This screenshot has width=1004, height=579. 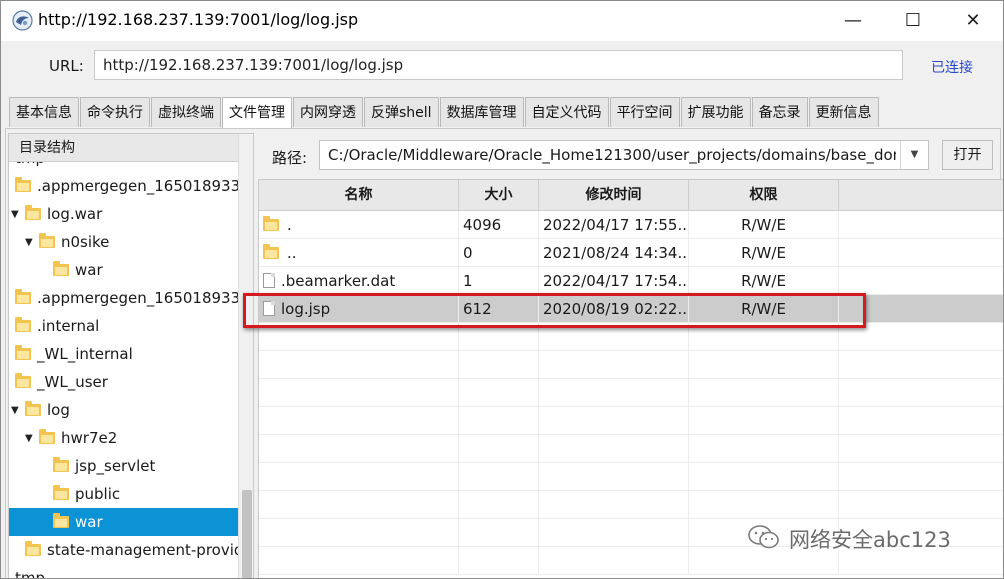 What do you see at coordinates (914, 155) in the screenshot?
I see `chevron-down-icon: ▼` at bounding box center [914, 155].